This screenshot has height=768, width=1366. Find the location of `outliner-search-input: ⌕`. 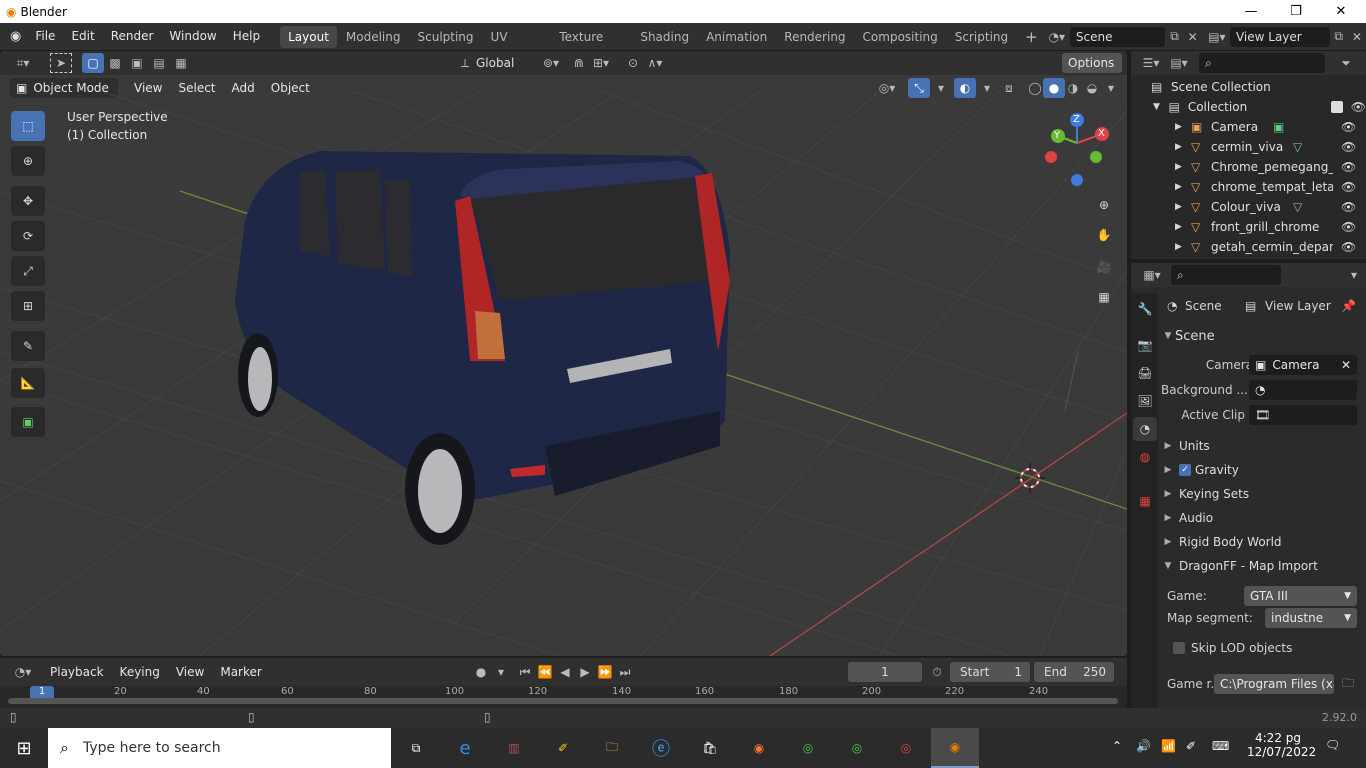

outliner-search-input: ⌕ is located at coordinates (1262, 63).